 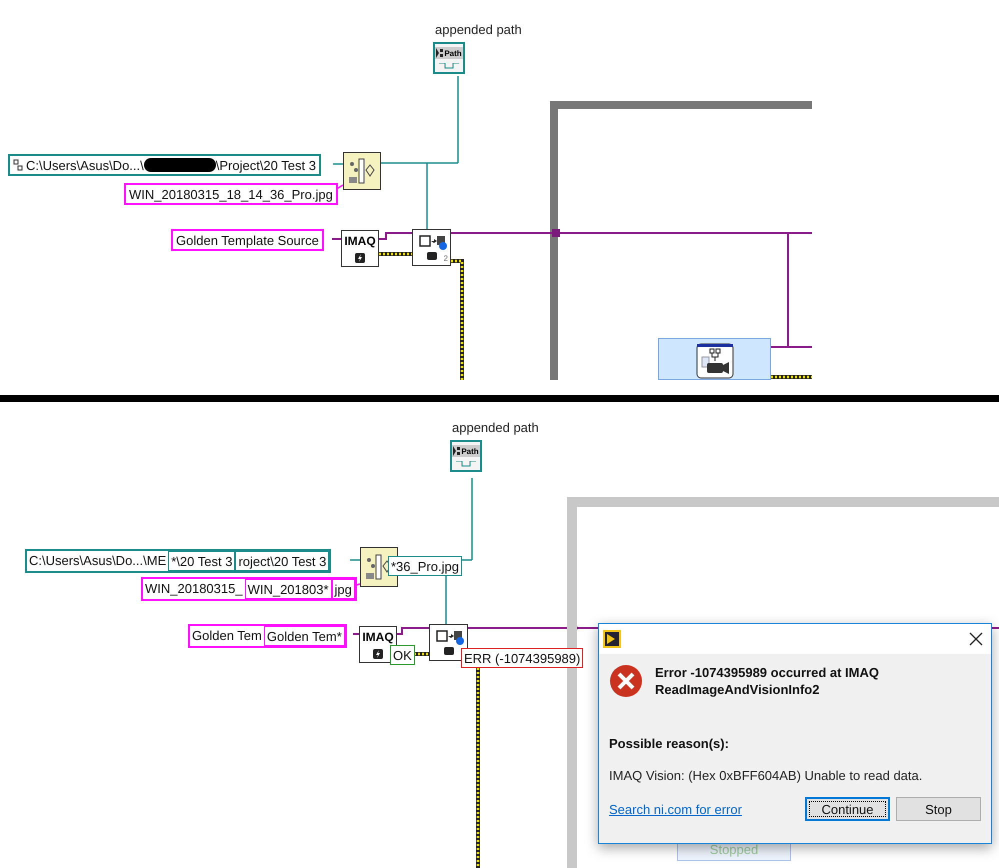 What do you see at coordinates (522, 658) in the screenshot?
I see `error-probe: ERR (-1074395989)` at bounding box center [522, 658].